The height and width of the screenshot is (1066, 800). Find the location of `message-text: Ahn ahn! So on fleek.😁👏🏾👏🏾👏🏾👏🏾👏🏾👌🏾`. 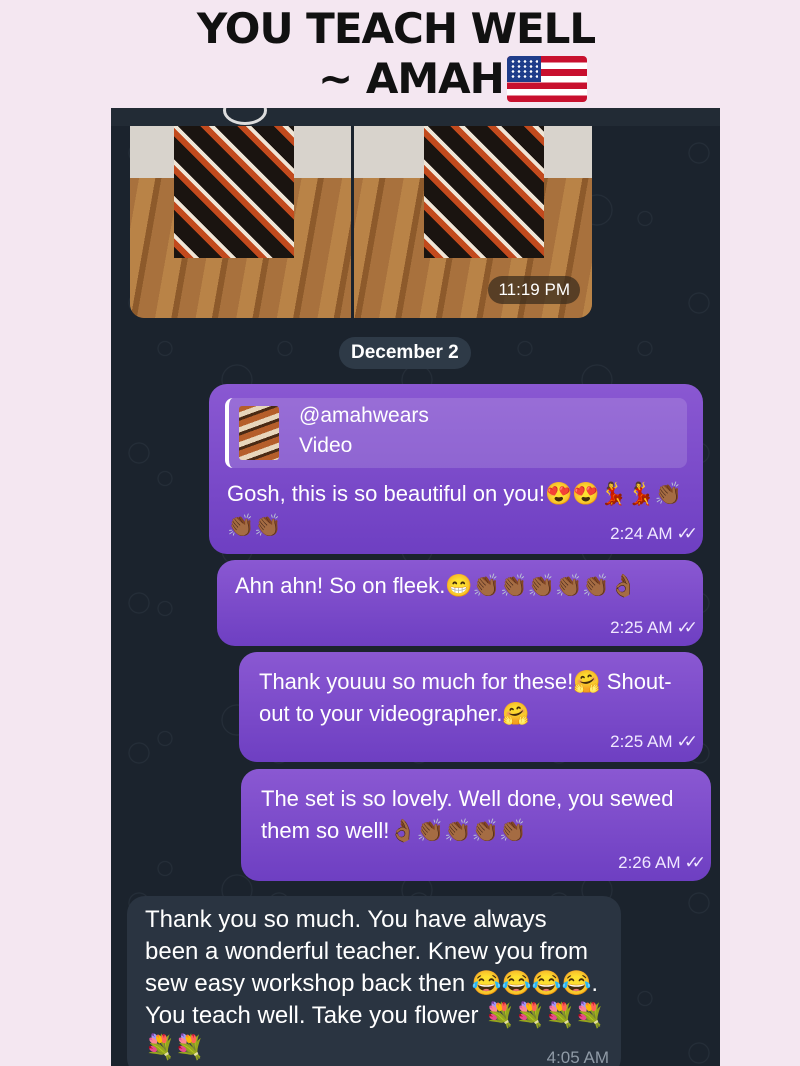

message-text: Ahn ahn! So on fleek.😁👏🏾👏🏾👏🏾👏🏾👏🏾👌🏾 is located at coordinates (436, 585).